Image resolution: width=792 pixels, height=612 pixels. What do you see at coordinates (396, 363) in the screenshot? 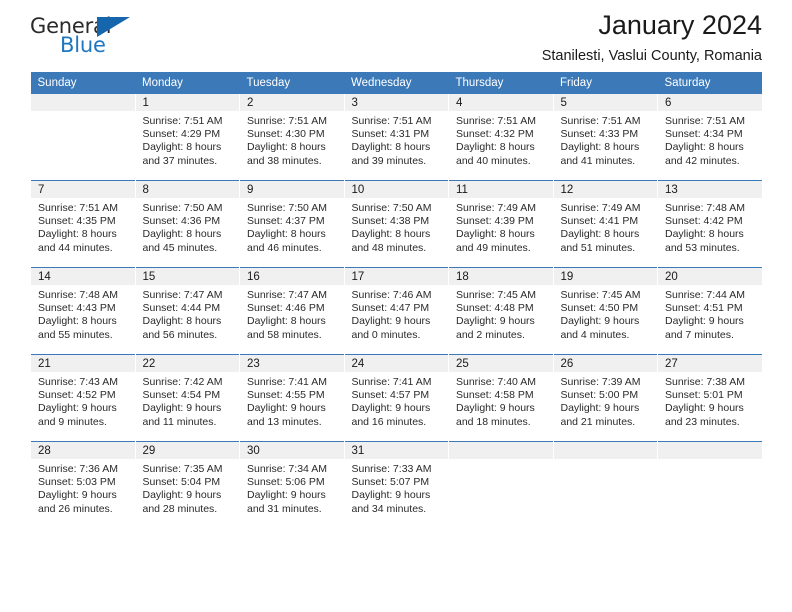
I see `day-number: 24` at bounding box center [396, 363].